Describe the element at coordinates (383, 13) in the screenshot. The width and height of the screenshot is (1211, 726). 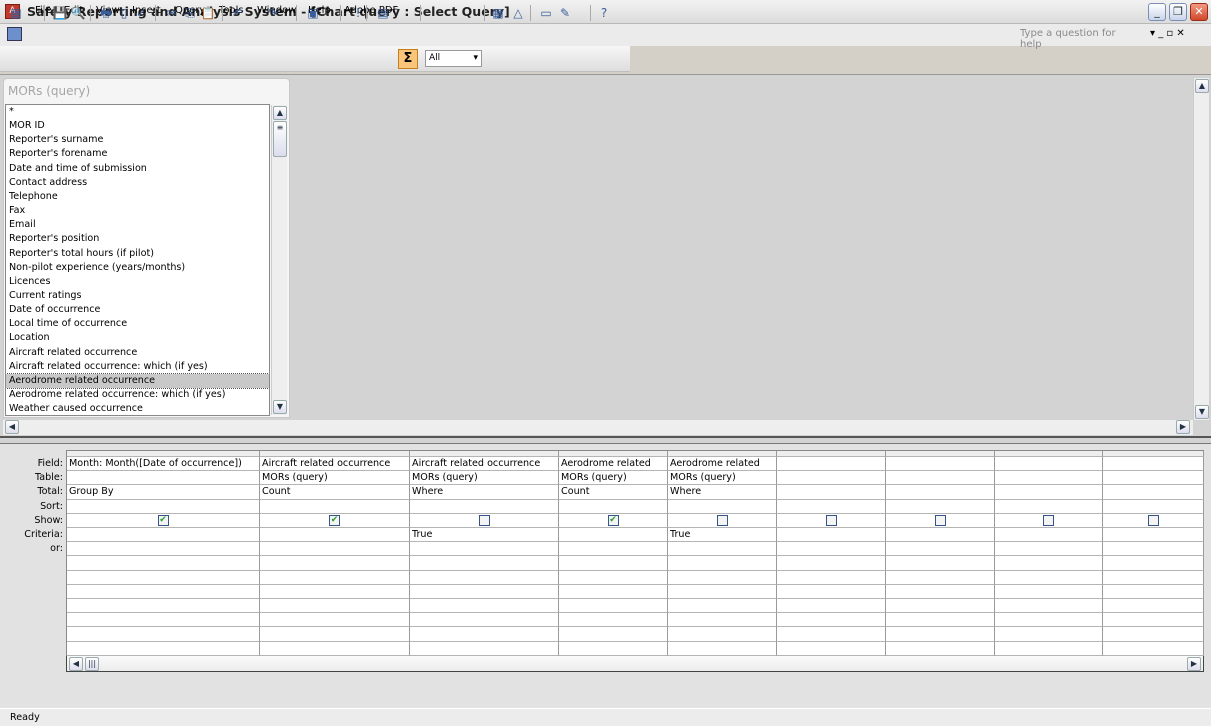
I see `show-table-icon: ▤` at that location.